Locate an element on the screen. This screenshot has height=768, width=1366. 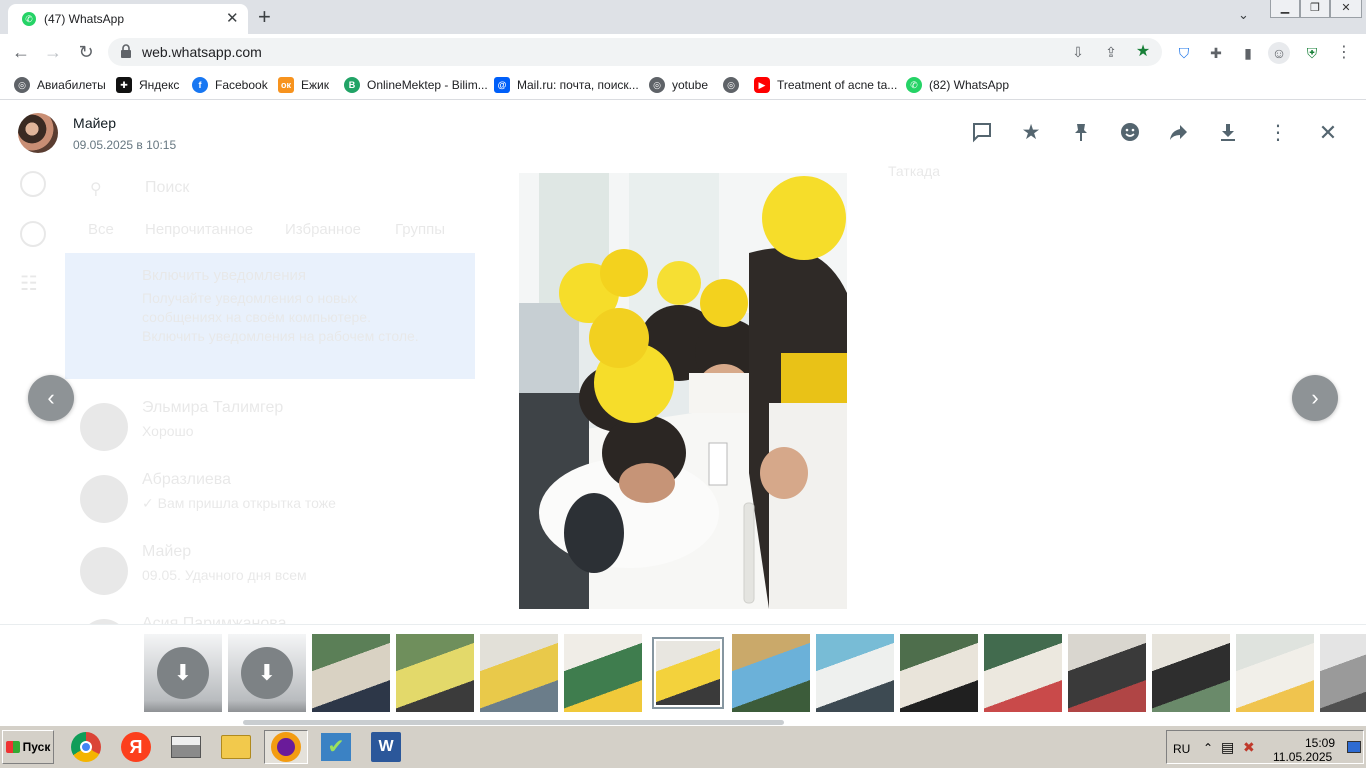
taskbar-word: W is located at coordinates (386, 747).